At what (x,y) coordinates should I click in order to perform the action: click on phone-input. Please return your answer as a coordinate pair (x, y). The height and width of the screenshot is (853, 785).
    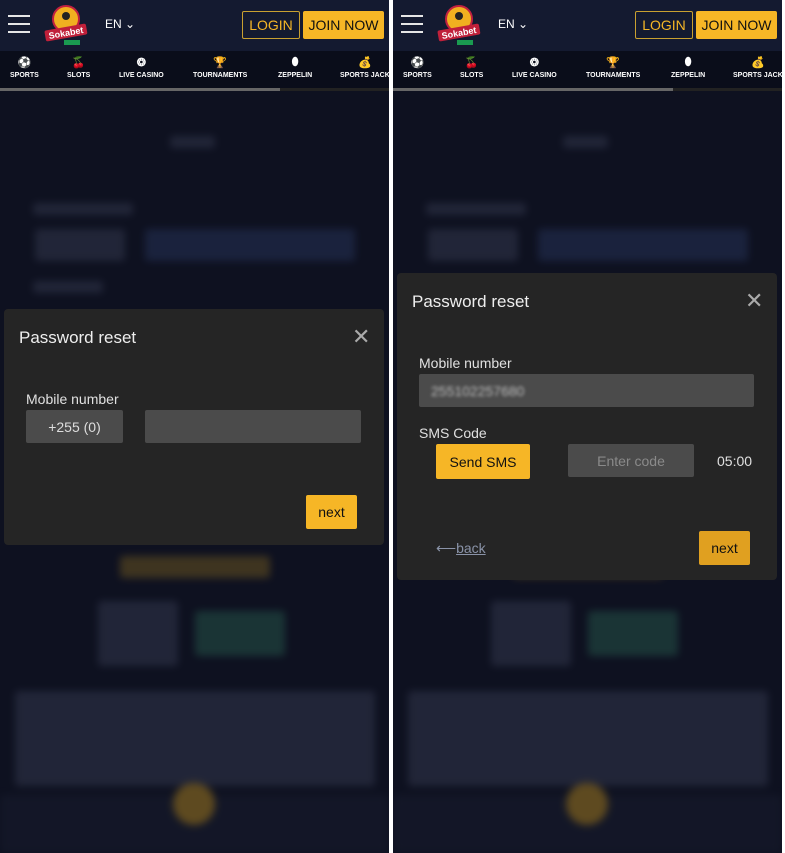
    Looking at the image, I should click on (253, 426).